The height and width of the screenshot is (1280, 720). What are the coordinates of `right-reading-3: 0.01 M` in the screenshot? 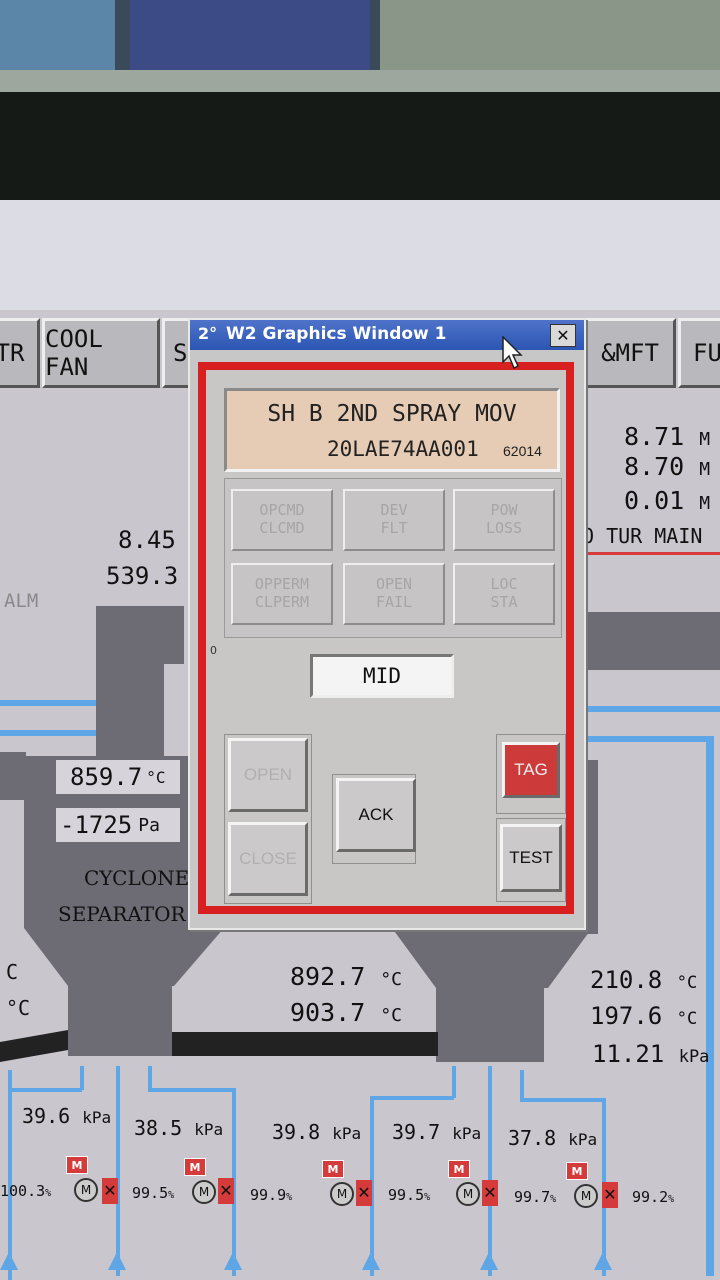 It's located at (667, 500).